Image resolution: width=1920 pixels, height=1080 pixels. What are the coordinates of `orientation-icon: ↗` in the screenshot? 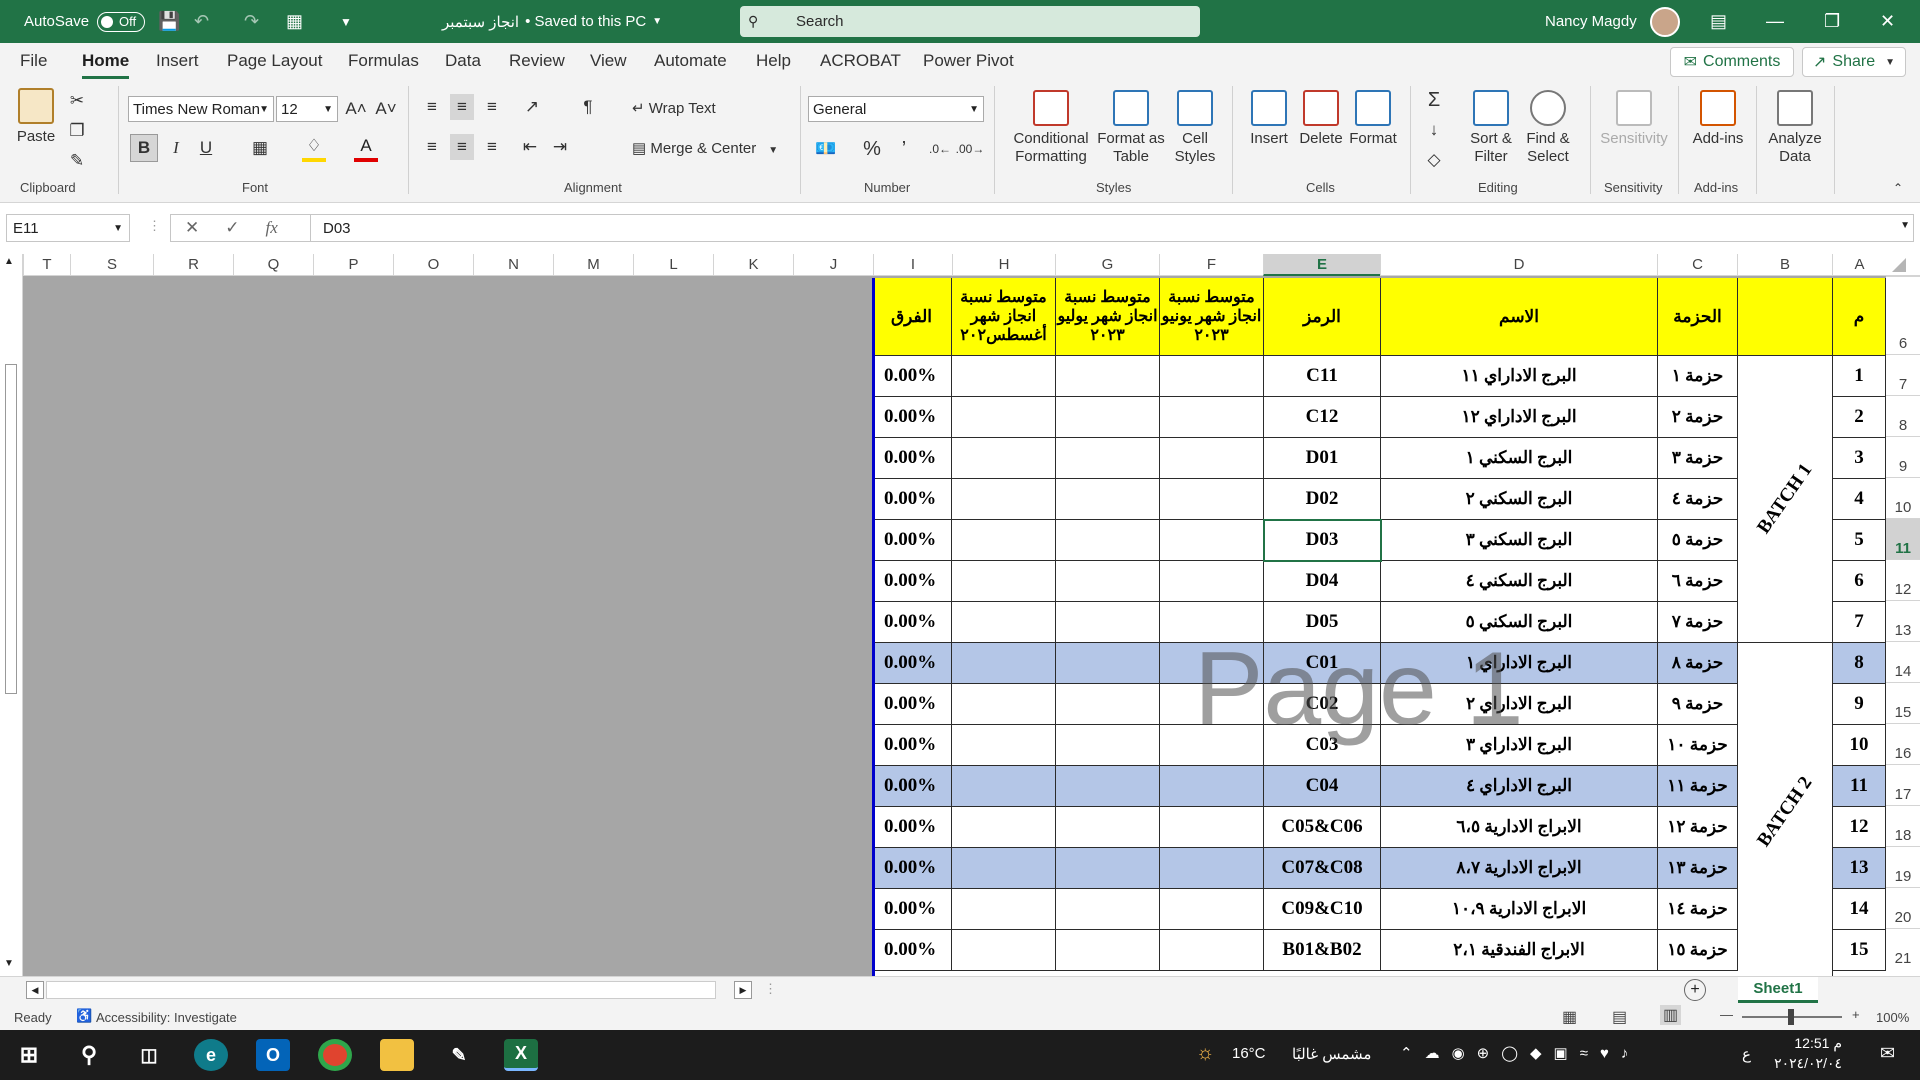 It's located at (532, 107).